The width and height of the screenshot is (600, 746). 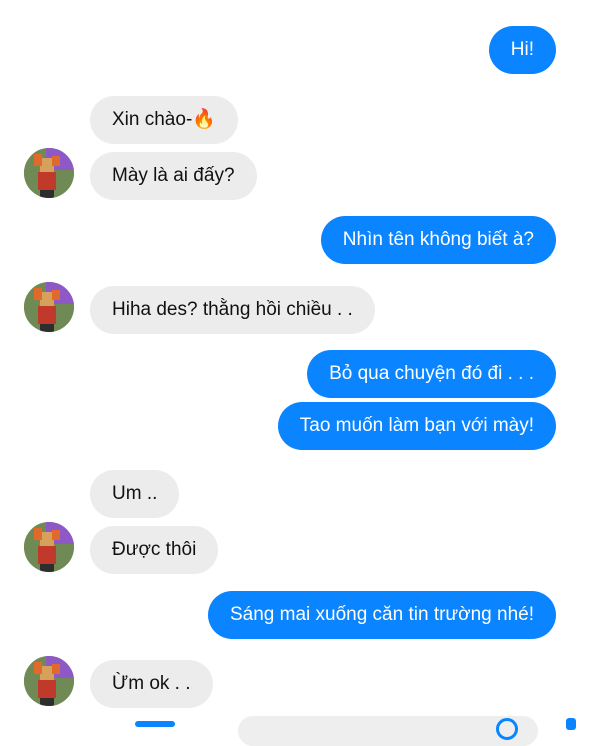 I want to click on camera-icon, so click(x=155, y=724).